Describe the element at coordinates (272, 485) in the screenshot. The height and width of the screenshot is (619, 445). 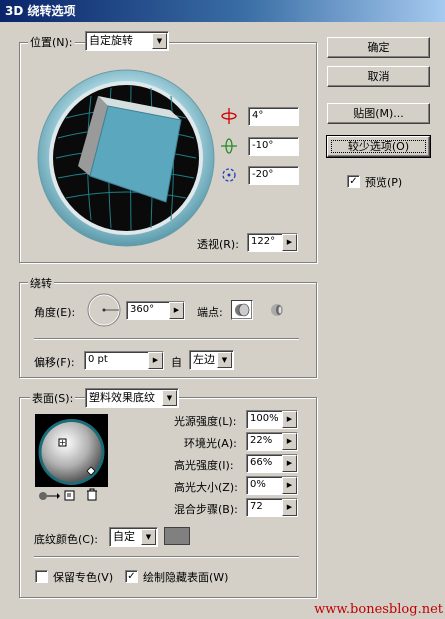
I see `highlight-size-field: 0% ▶` at that location.